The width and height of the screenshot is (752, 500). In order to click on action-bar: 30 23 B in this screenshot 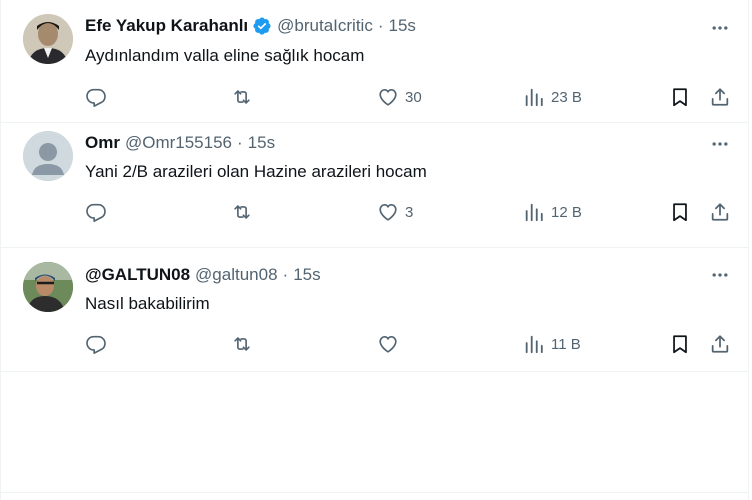, I will do `click(410, 97)`.